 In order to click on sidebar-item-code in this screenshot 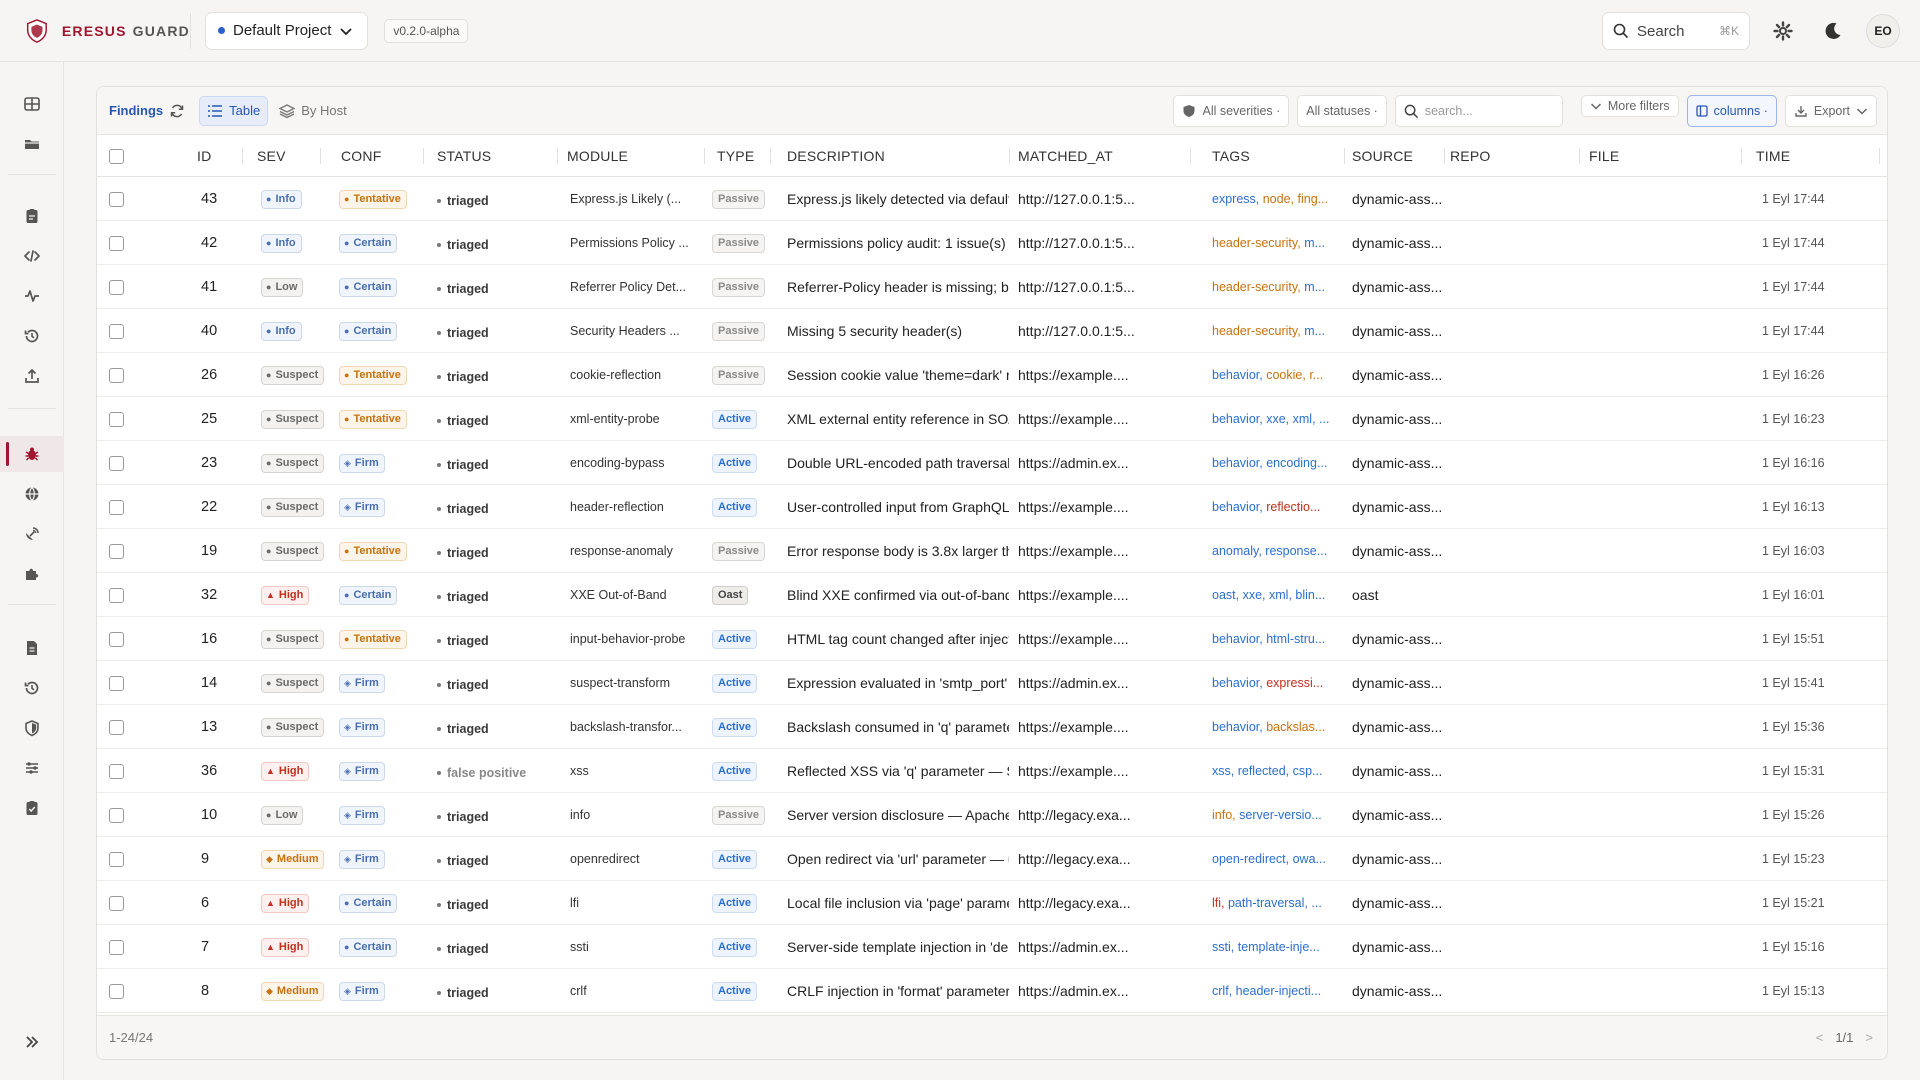, I will do `click(32, 256)`.